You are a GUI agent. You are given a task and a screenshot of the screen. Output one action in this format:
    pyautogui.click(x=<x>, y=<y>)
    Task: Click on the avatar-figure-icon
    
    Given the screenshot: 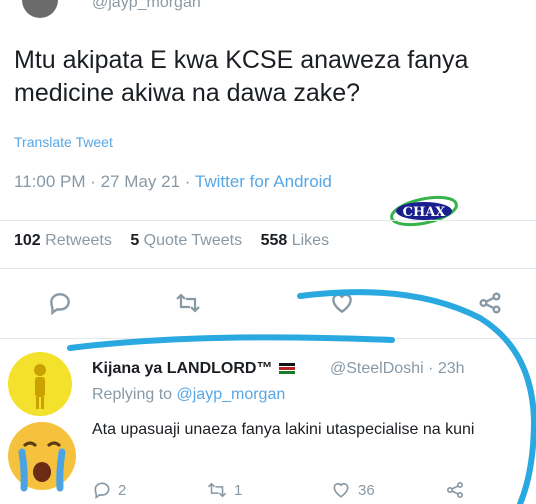 What is the action you would take?
    pyautogui.click(x=40, y=386)
    